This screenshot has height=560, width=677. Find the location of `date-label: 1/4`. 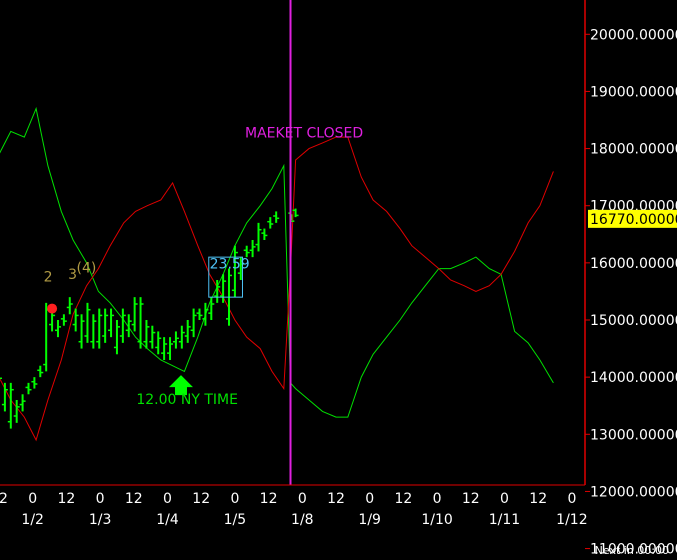

date-label: 1/4 is located at coordinates (167, 520).